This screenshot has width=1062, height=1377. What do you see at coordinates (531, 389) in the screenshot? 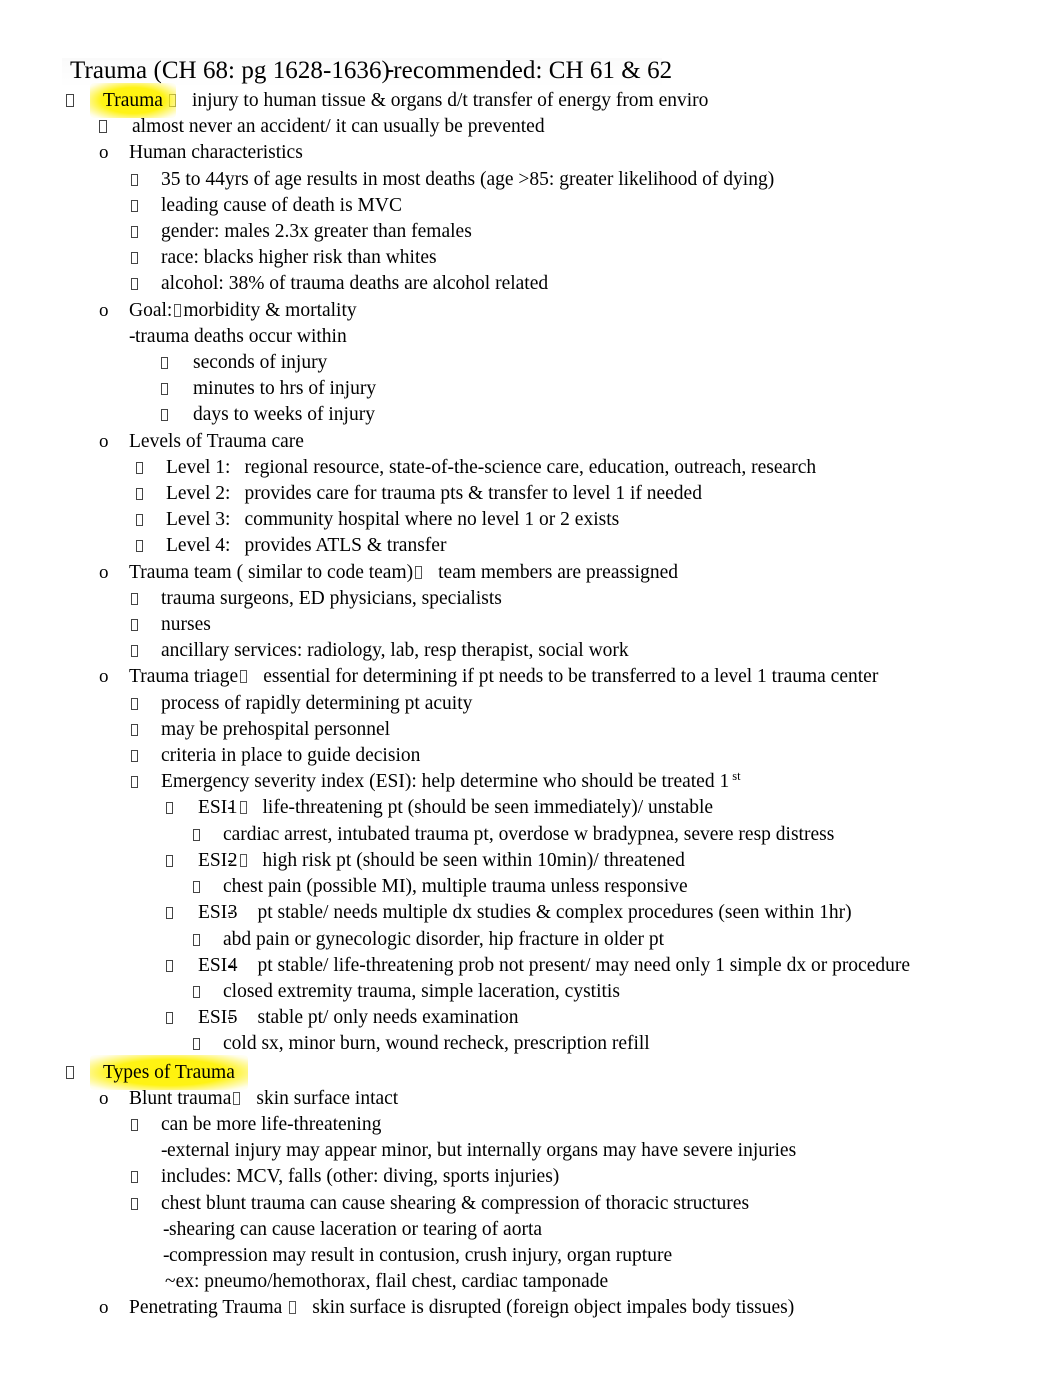
I see `list-item: minutes to hrs of injury` at bounding box center [531, 389].